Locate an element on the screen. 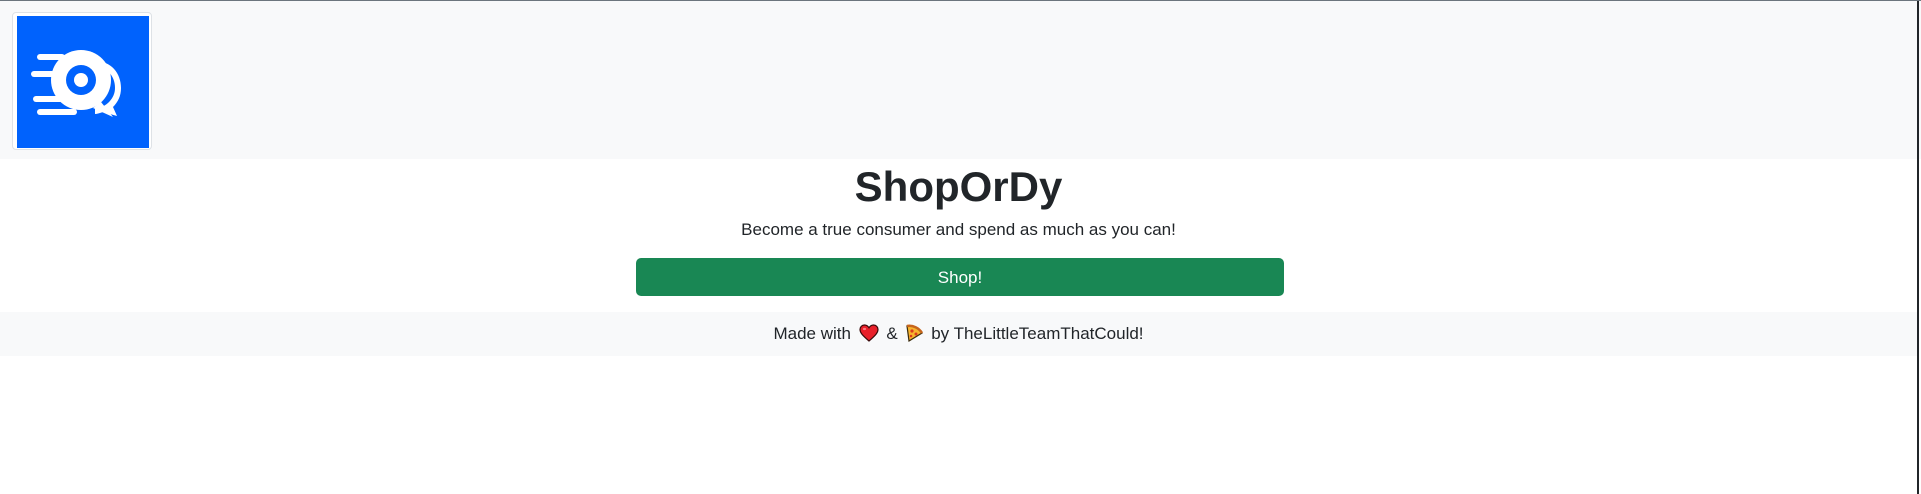  site-footer: Made with & by TheLittleTeamThatCould! is located at coordinates (958, 334).